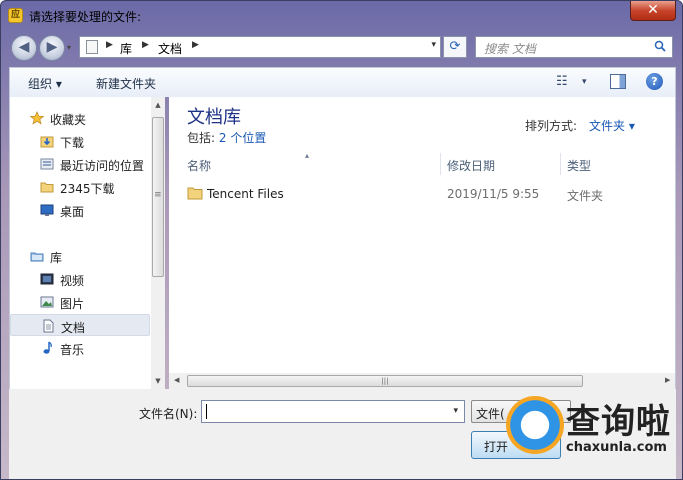 The height and width of the screenshot is (480, 683). Describe the element at coordinates (158, 105) in the screenshot. I see `scroll-up-icon: ▲` at that location.